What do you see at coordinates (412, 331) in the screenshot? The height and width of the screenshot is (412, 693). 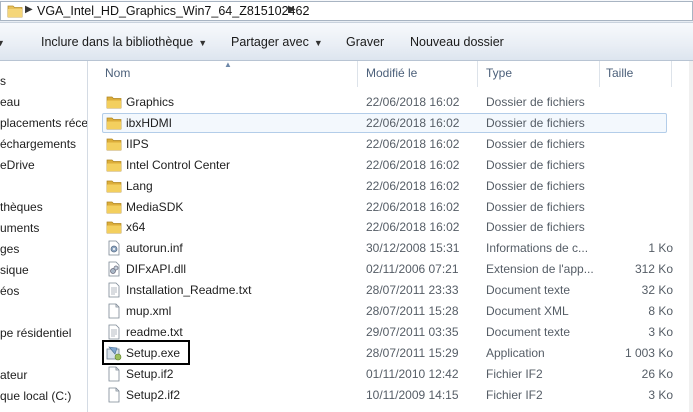 I see `file-modified-date: 29/07/2011 03:35` at bounding box center [412, 331].